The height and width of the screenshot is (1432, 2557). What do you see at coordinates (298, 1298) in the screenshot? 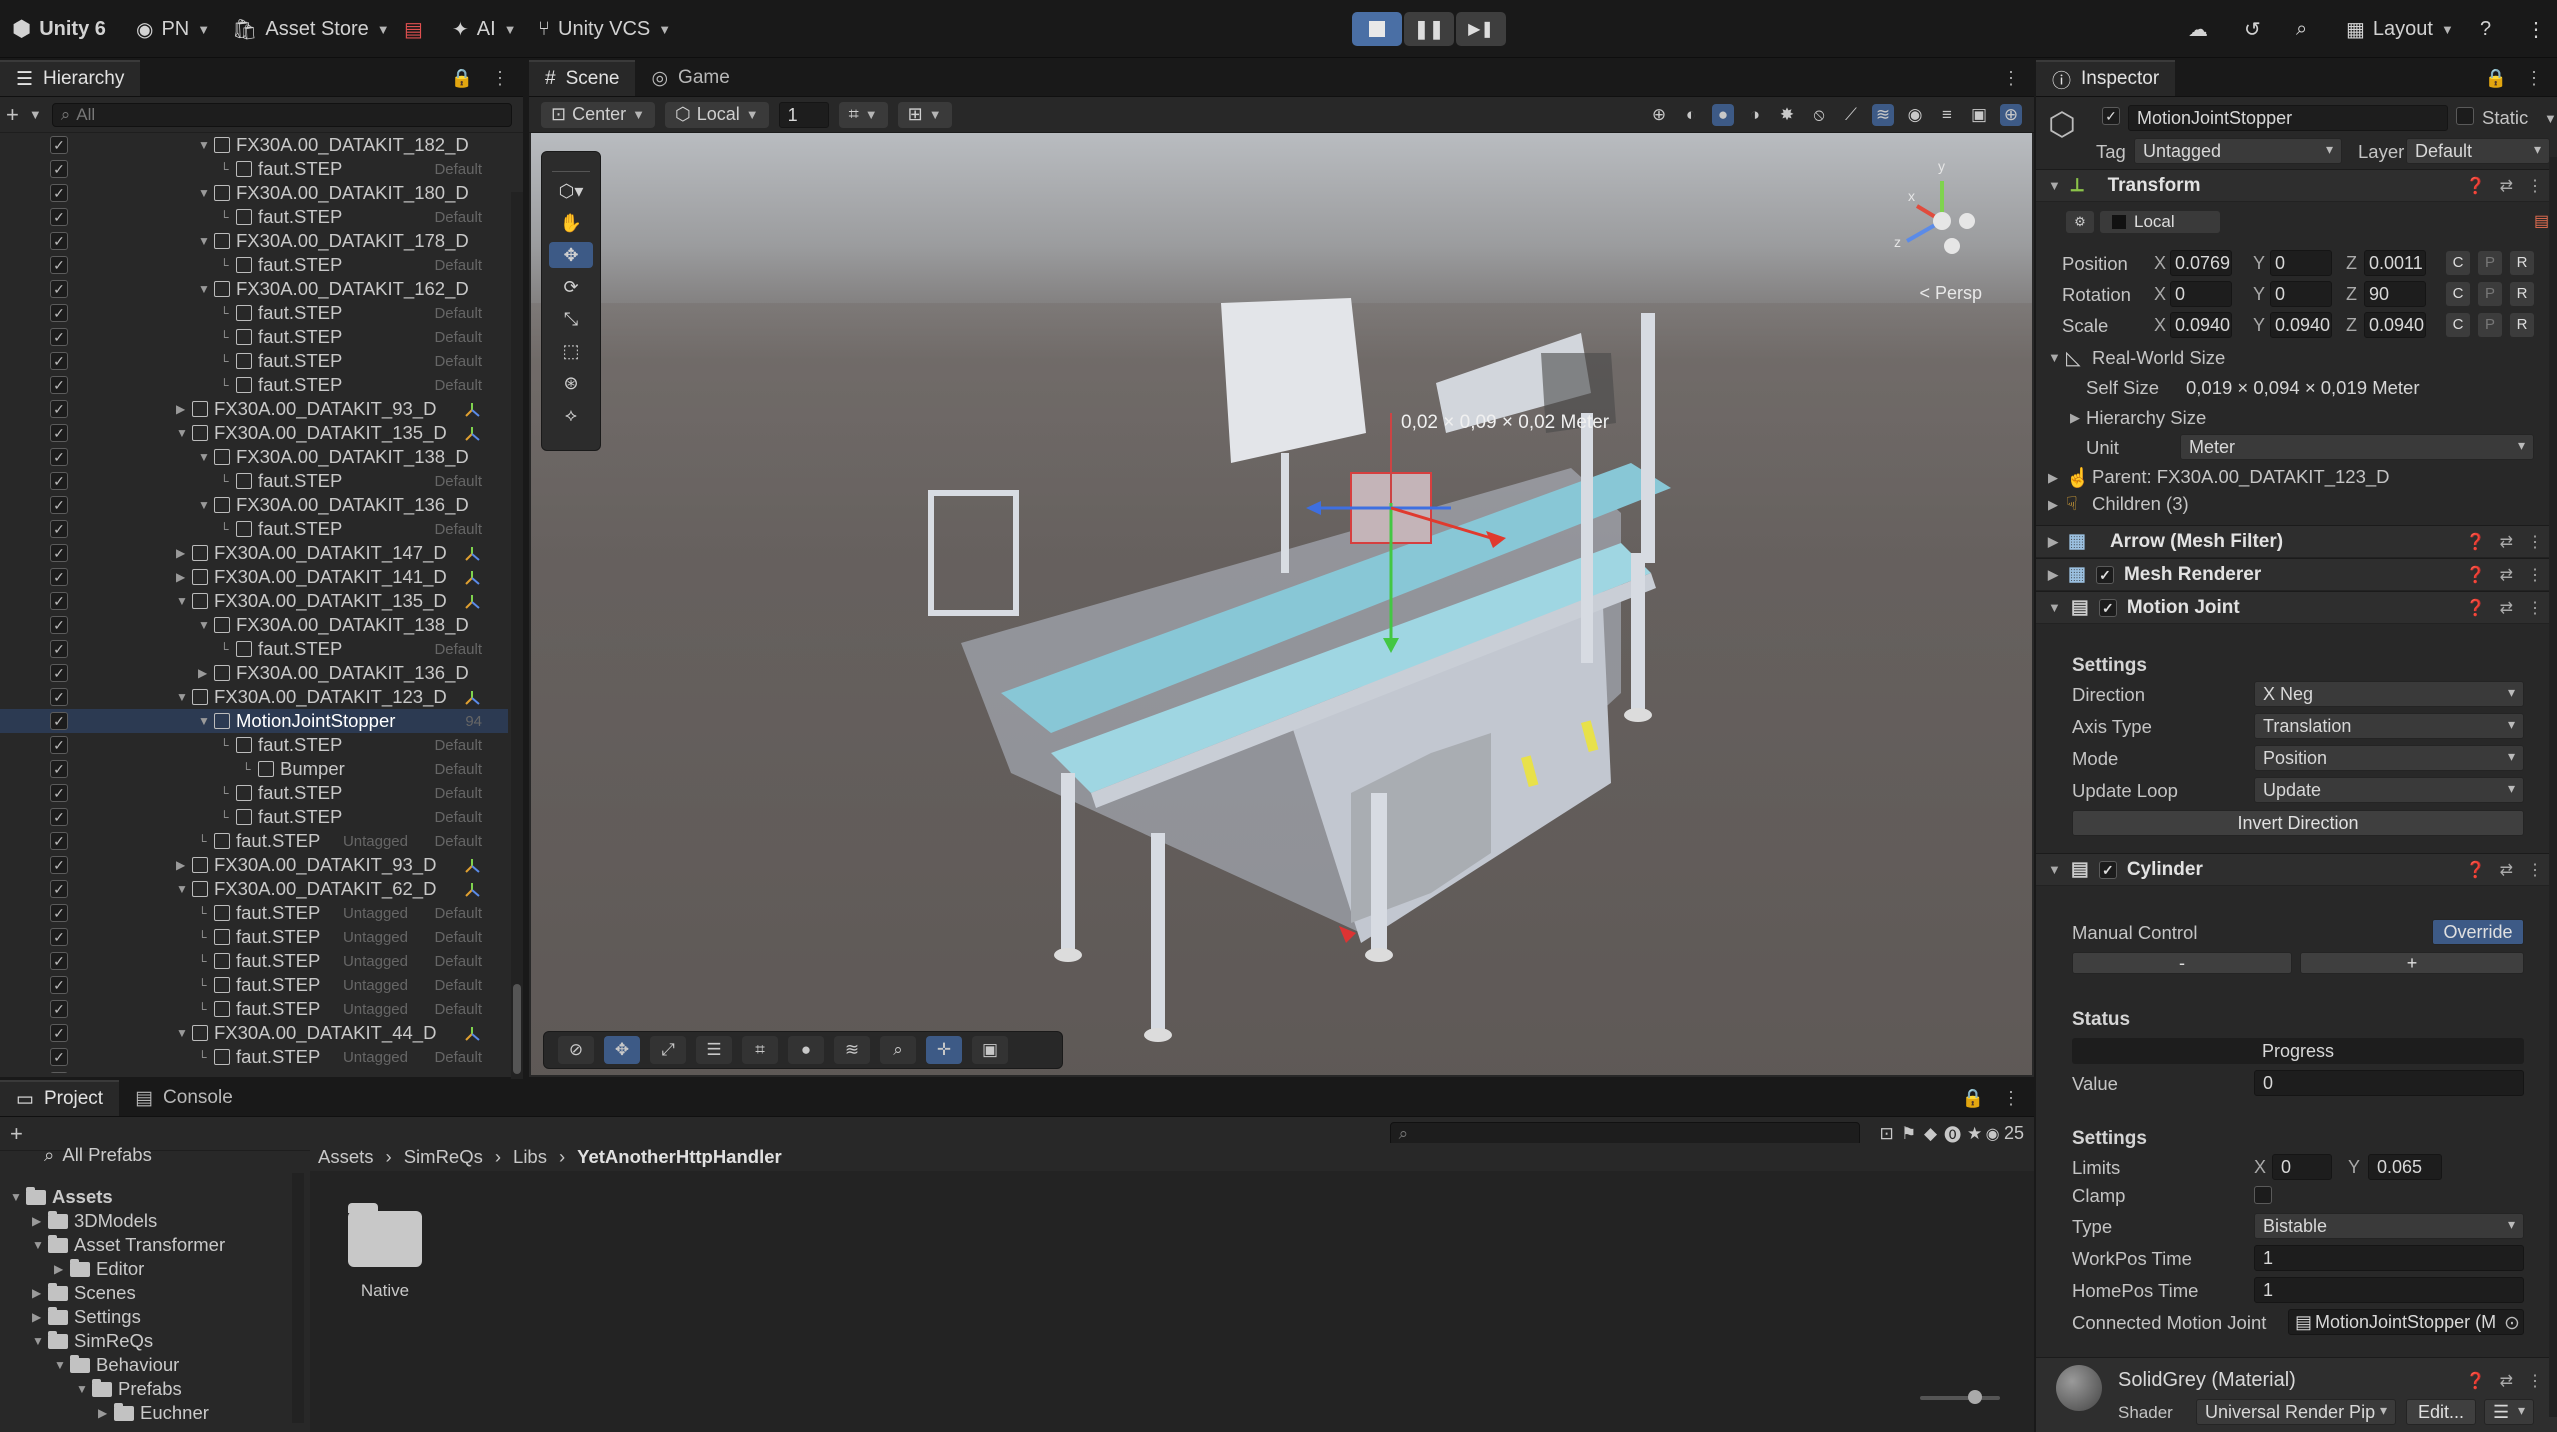
I see `tree-scrollbar` at bounding box center [298, 1298].